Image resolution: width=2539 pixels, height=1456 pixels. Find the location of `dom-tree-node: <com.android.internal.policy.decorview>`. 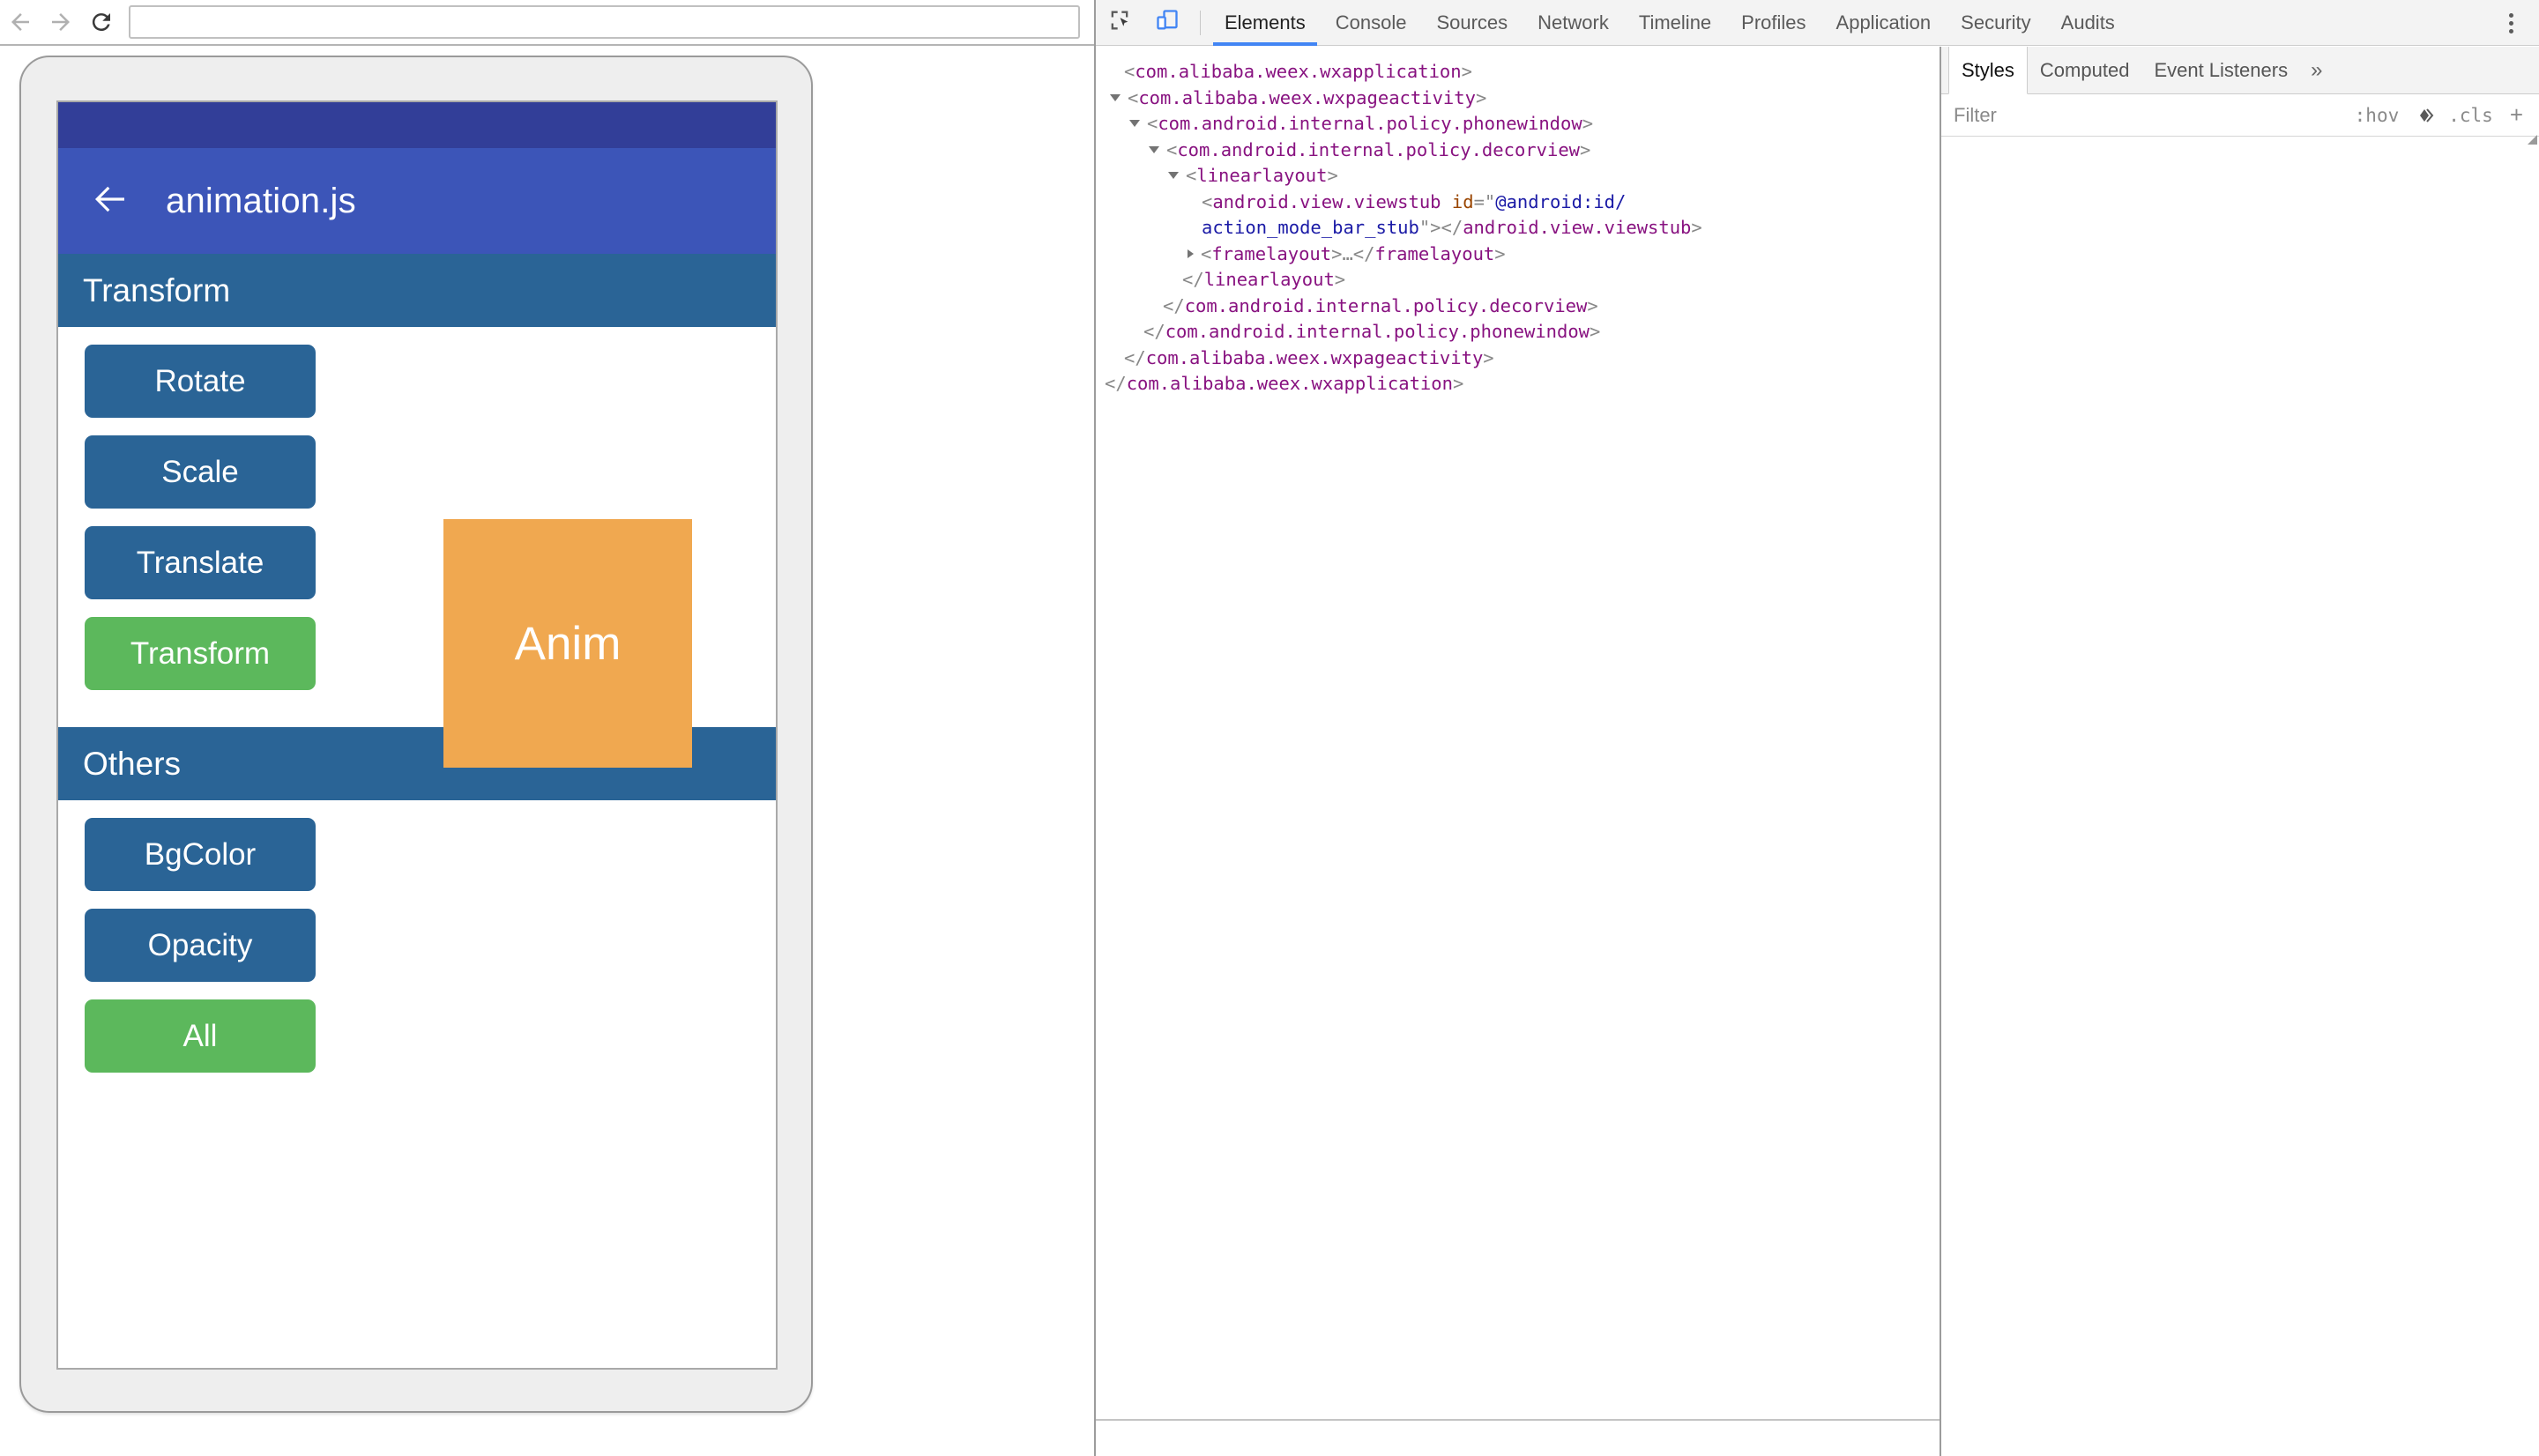

dom-tree-node: <com.android.internal.policy.decorview> is located at coordinates (1522, 150).